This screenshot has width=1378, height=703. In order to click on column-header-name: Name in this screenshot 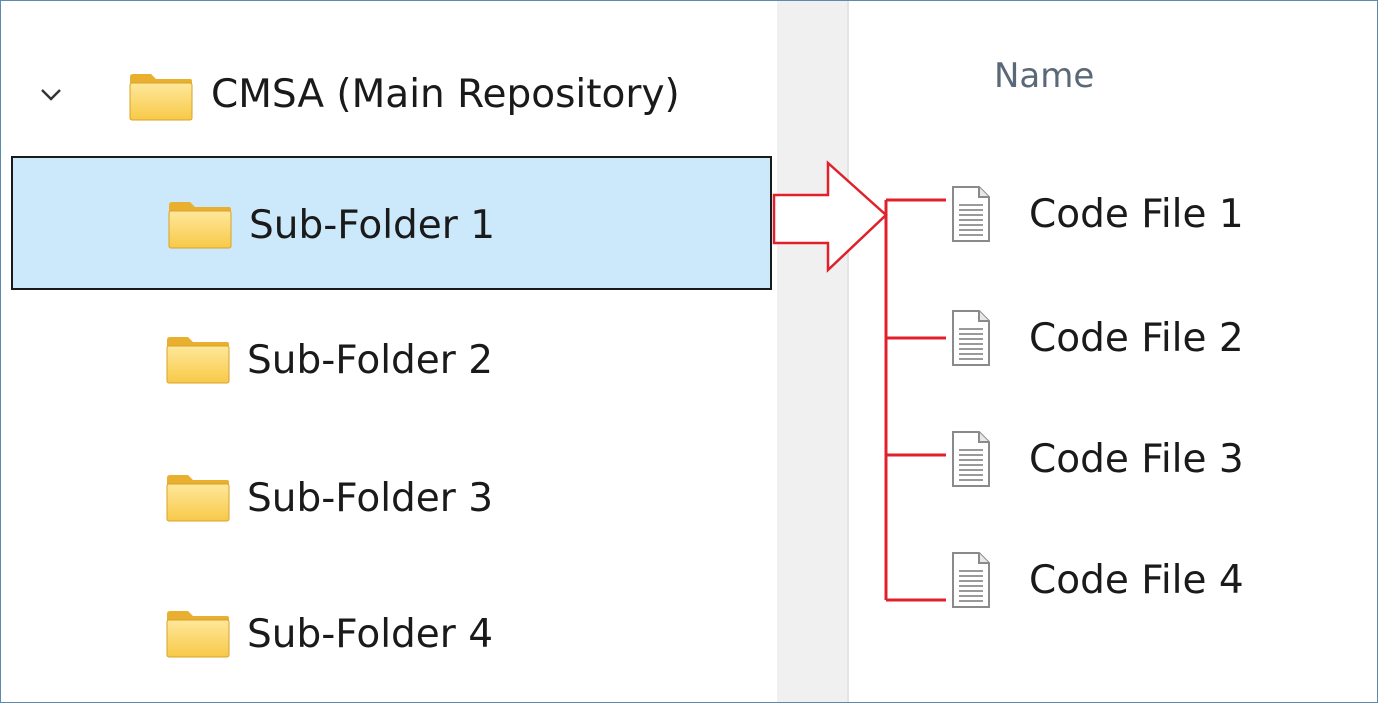, I will do `click(1044, 76)`.